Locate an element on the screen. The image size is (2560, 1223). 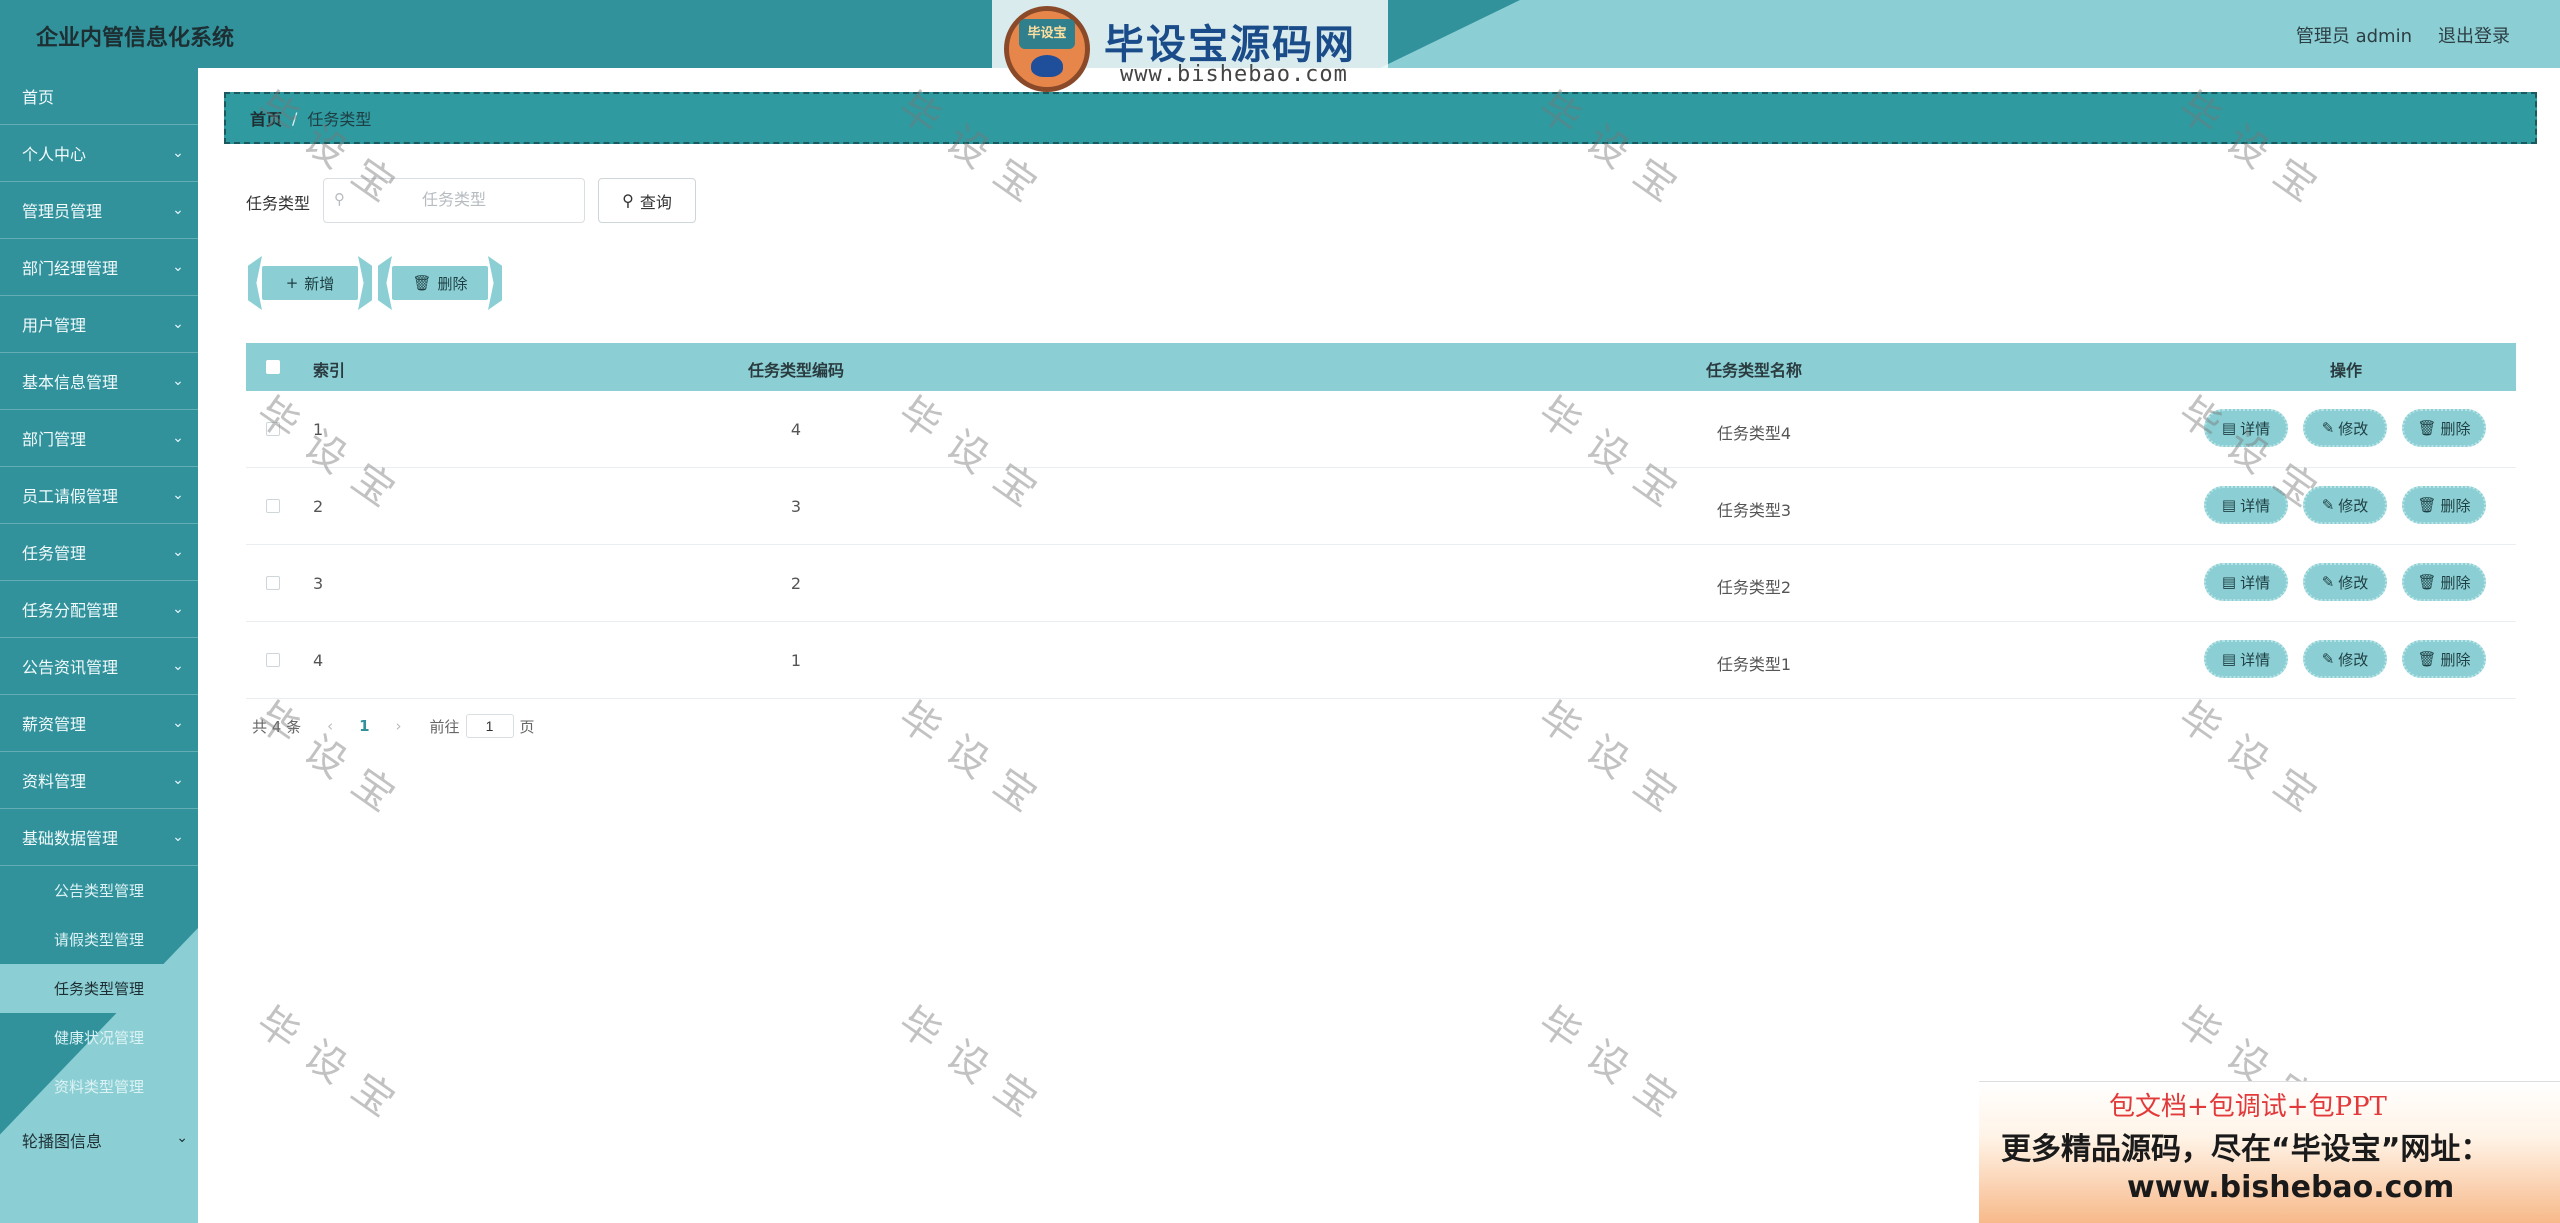
sidebar-item: 基本信息管理 ⌄ is located at coordinates (99, 381).